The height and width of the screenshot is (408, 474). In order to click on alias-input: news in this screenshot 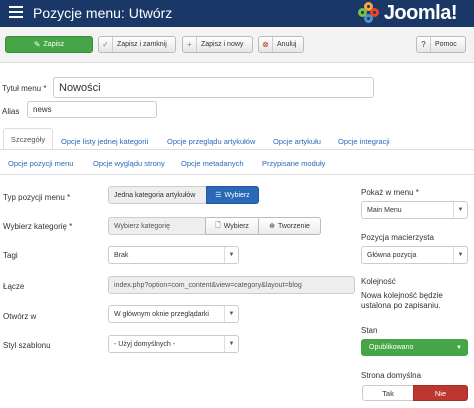, I will do `click(92, 109)`.